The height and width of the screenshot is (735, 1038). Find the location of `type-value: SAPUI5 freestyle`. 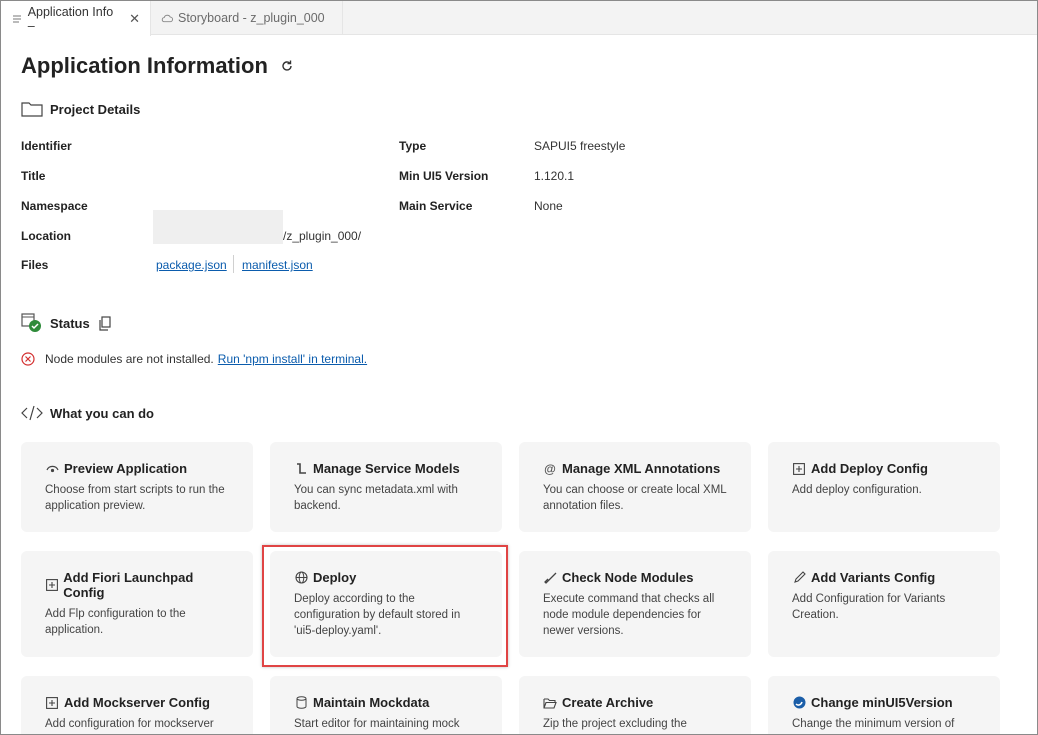

type-value: SAPUI5 freestyle is located at coordinates (580, 146).